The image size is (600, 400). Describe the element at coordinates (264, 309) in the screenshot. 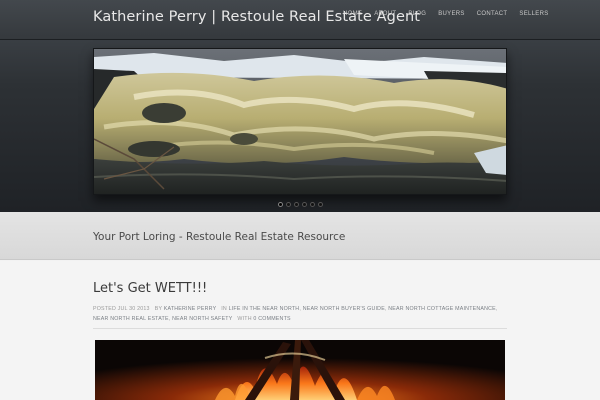

I see `category-link: LIFE IN THE NEAR NORTH` at that location.